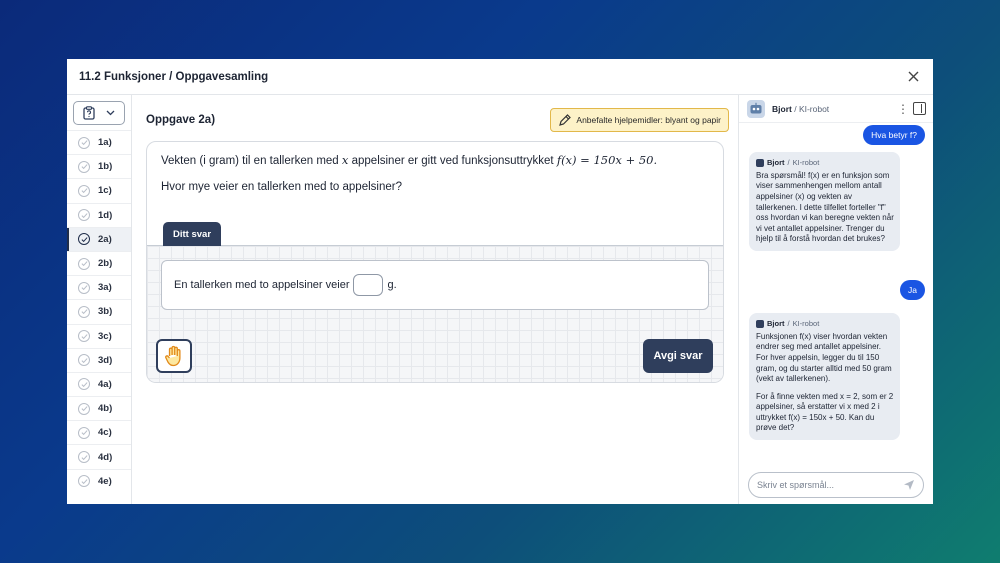 This screenshot has width=1000, height=563. Describe the element at coordinates (105, 409) in the screenshot. I see `sidebar-task-label: 4b)` at that location.